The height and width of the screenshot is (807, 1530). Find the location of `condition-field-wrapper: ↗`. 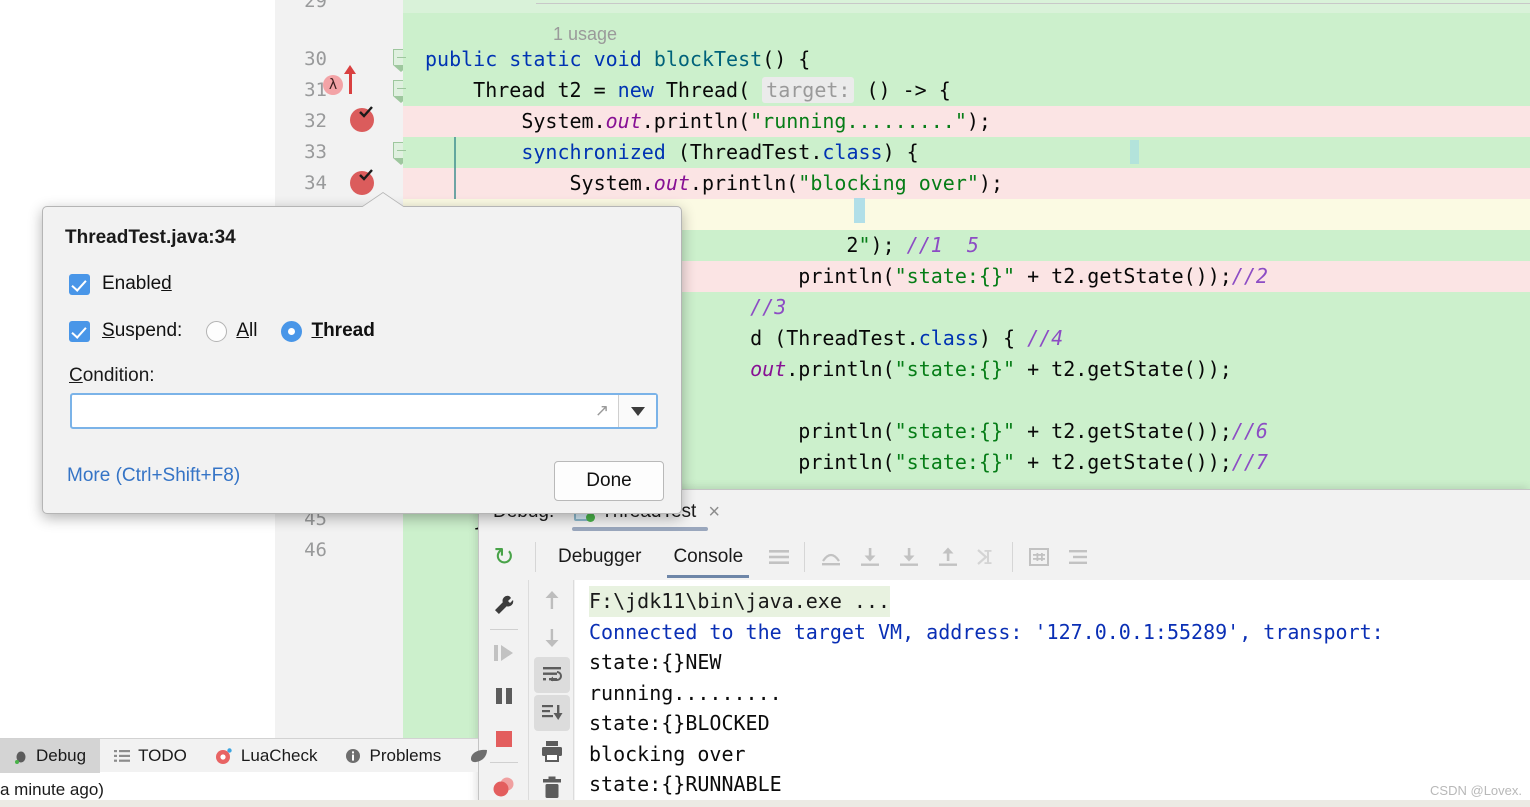

condition-field-wrapper: ↗ is located at coordinates (364, 411).